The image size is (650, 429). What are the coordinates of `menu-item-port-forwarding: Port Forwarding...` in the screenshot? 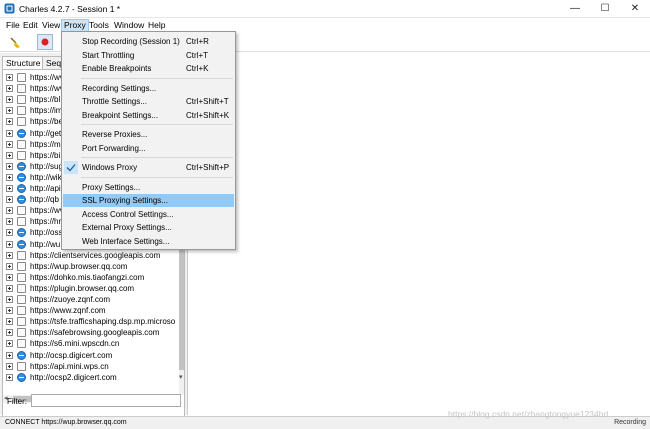 It's located at (148, 148).